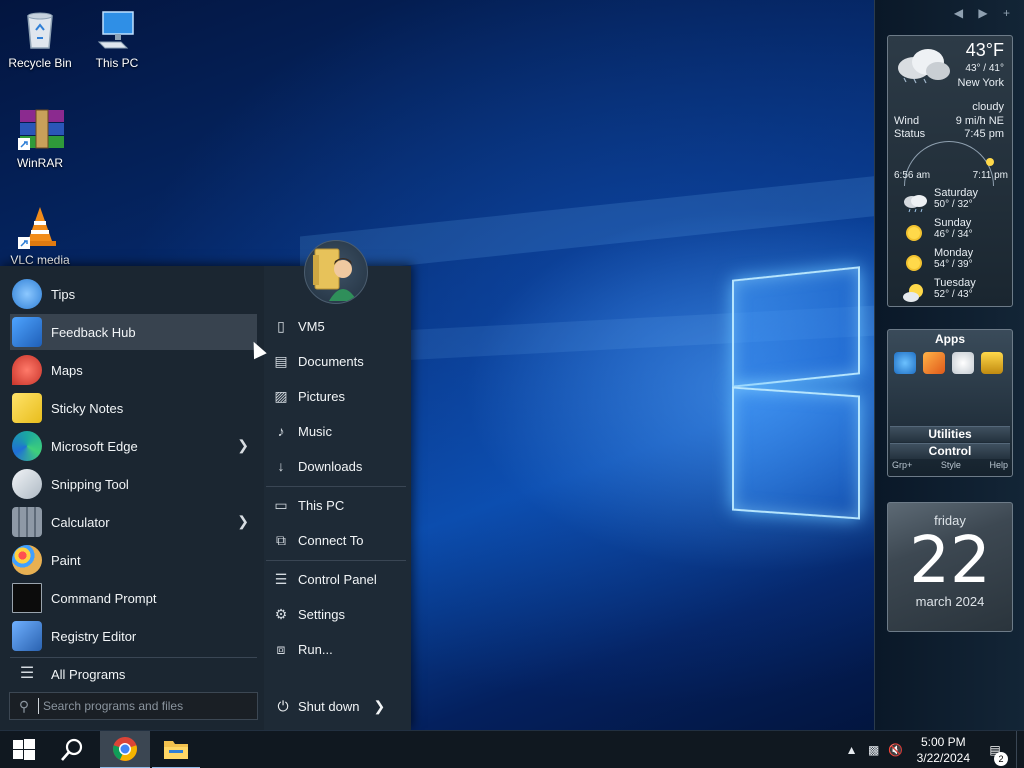 The image size is (1024, 768). What do you see at coordinates (902, 465) in the screenshot?
I see `group-add-link: Grp+` at bounding box center [902, 465].